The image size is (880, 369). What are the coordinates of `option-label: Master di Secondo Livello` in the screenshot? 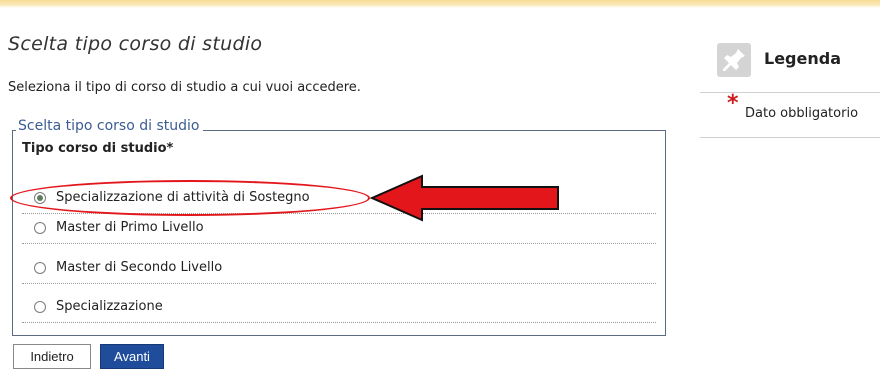 It's located at (139, 267).